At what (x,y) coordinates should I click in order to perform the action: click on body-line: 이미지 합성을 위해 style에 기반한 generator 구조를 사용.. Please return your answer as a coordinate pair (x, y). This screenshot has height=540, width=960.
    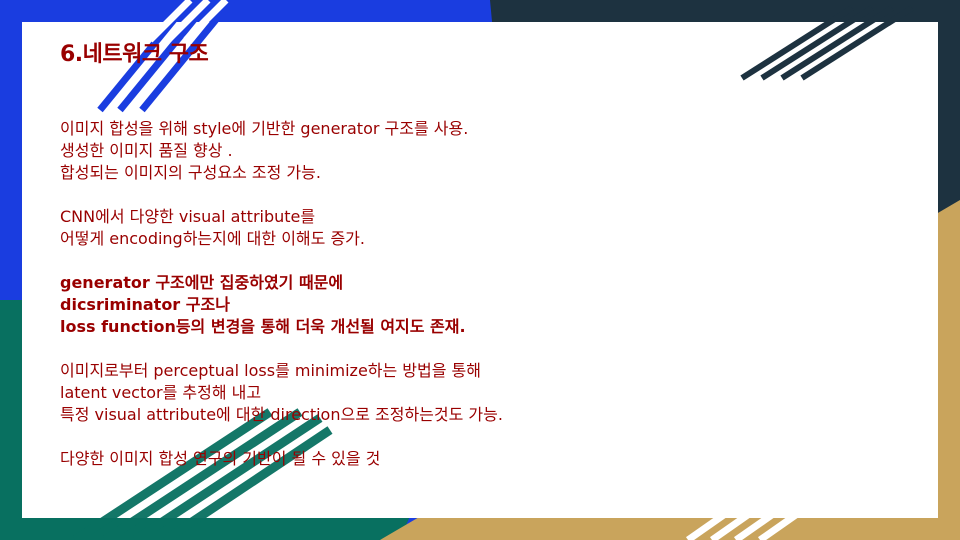
    Looking at the image, I should click on (264, 128).